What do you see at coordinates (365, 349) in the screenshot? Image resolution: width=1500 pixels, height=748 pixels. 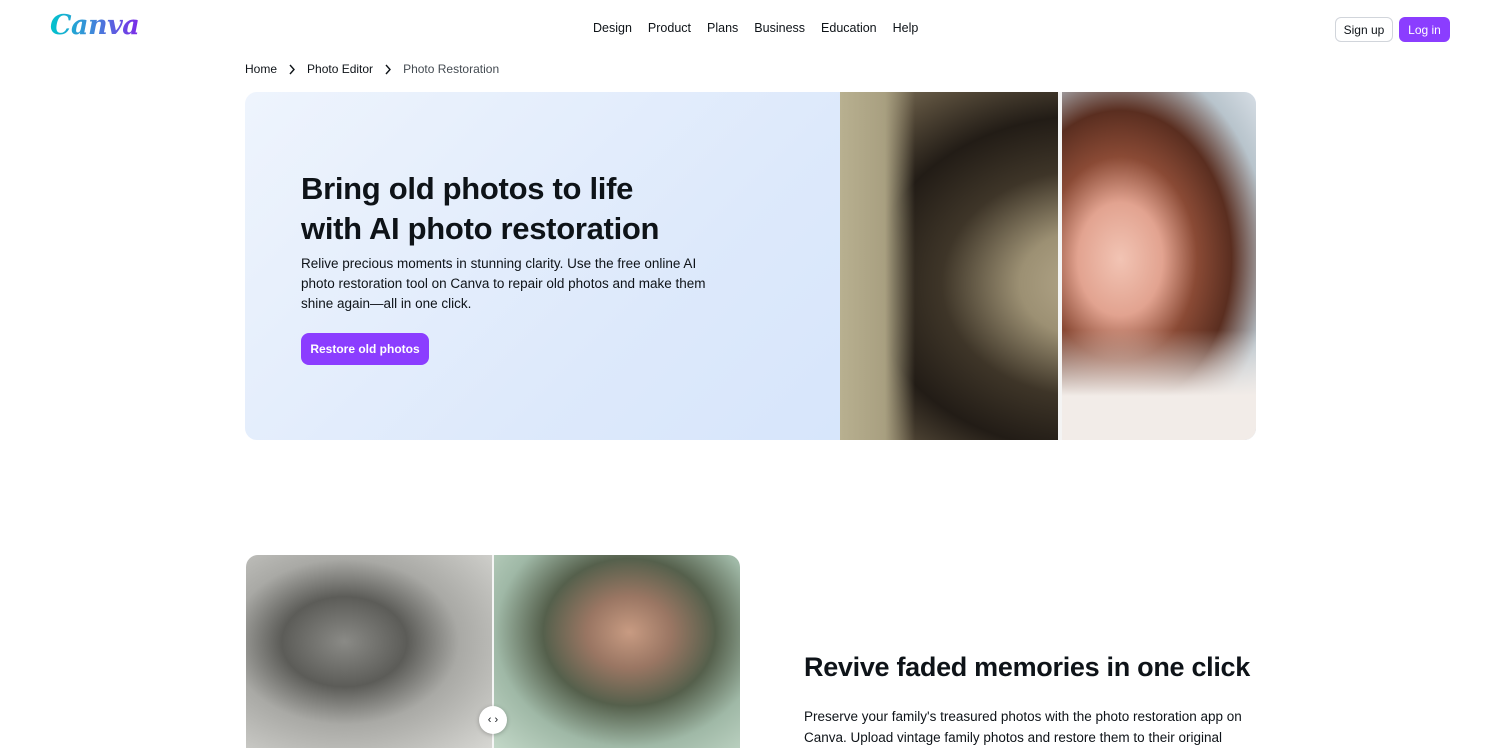 I see `restore-old-photos-button: Restore old photos` at bounding box center [365, 349].